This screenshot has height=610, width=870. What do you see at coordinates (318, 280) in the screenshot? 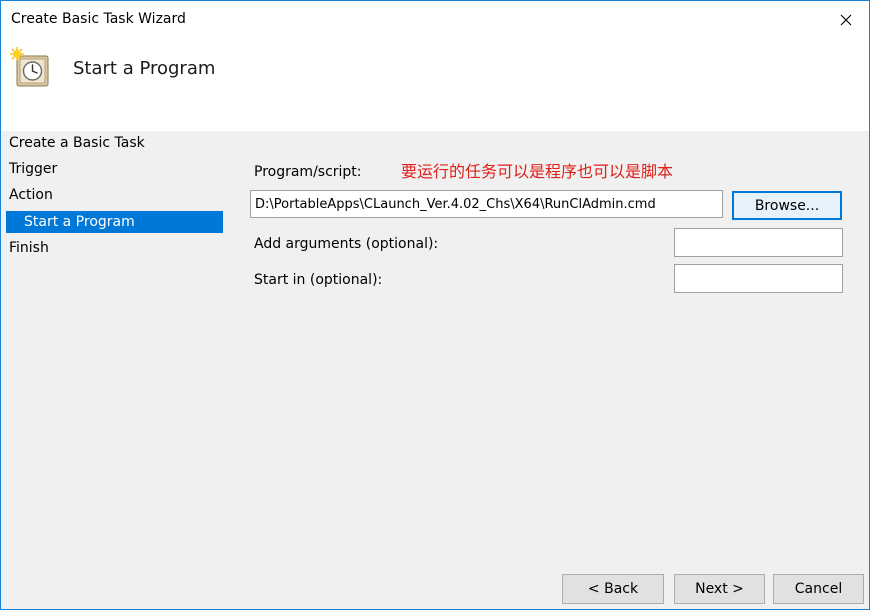
I see `start-in-label: Start in (optional):` at bounding box center [318, 280].